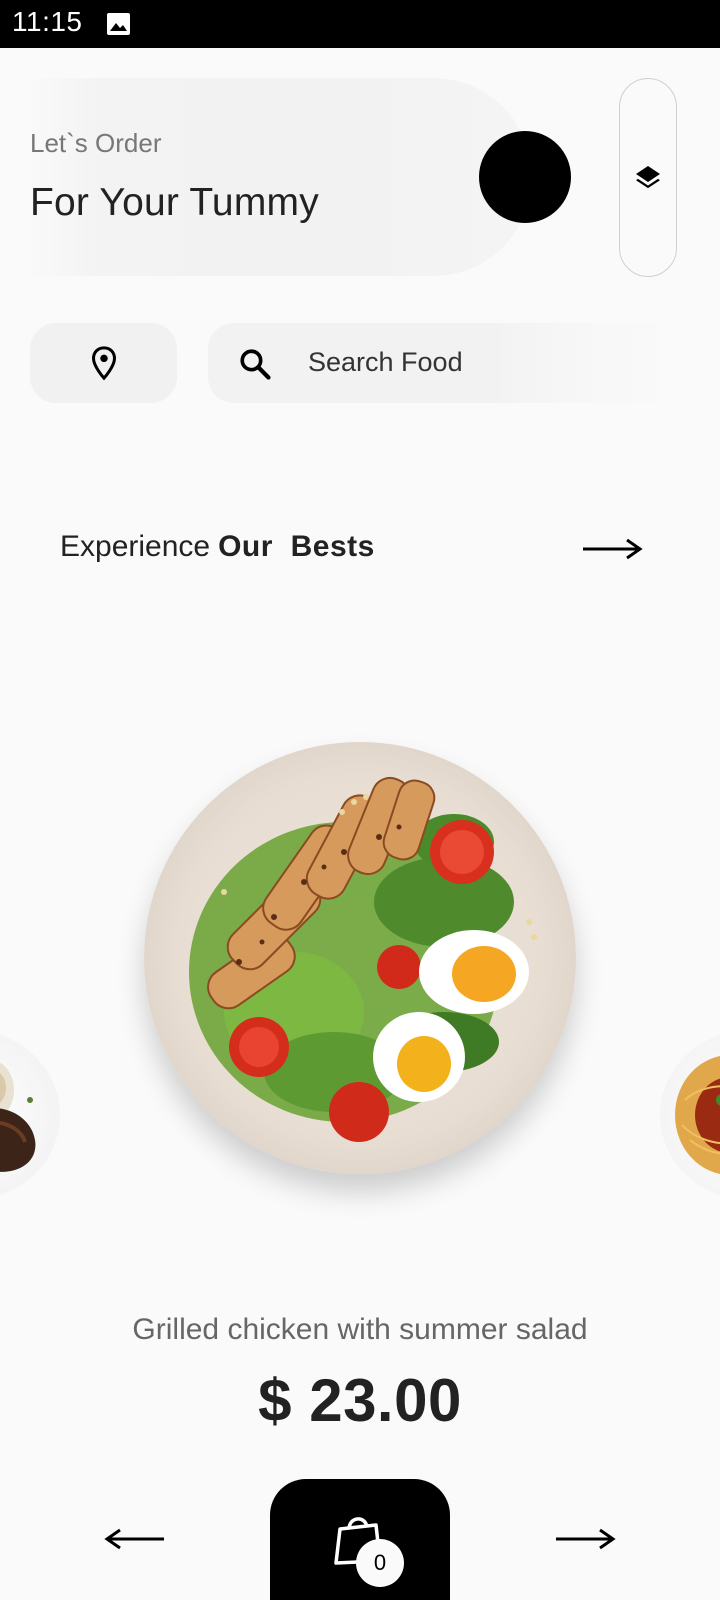 The height and width of the screenshot is (1600, 720). I want to click on location-pin-icon, so click(103, 363).